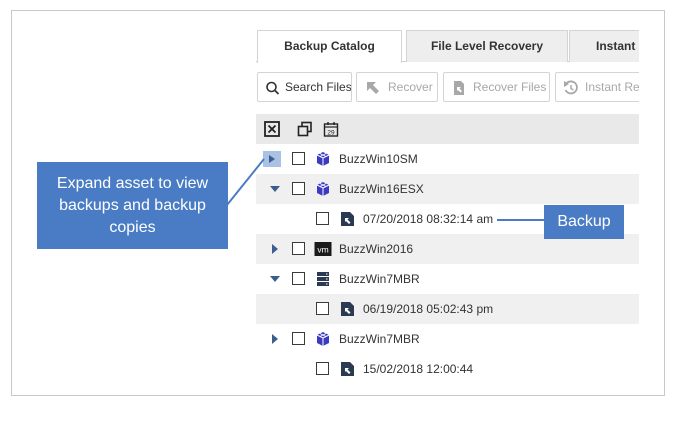 The image size is (690, 422). What do you see at coordinates (245, 182) in the screenshot?
I see `expand-callout-leader` at bounding box center [245, 182].